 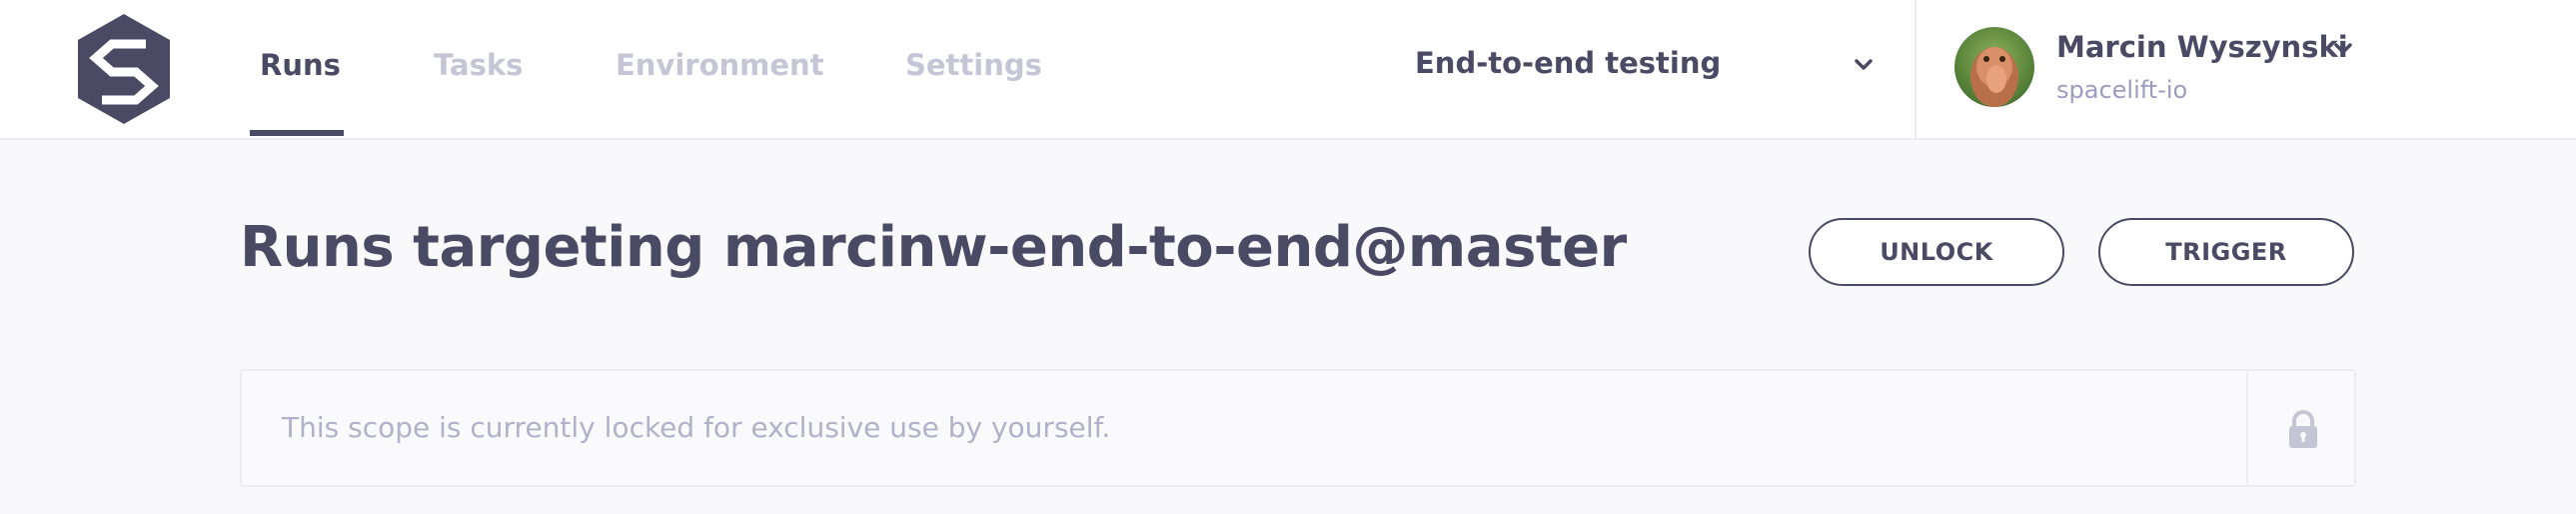 I want to click on environment-select-value: End-to-end testing, so click(x=1568, y=63).